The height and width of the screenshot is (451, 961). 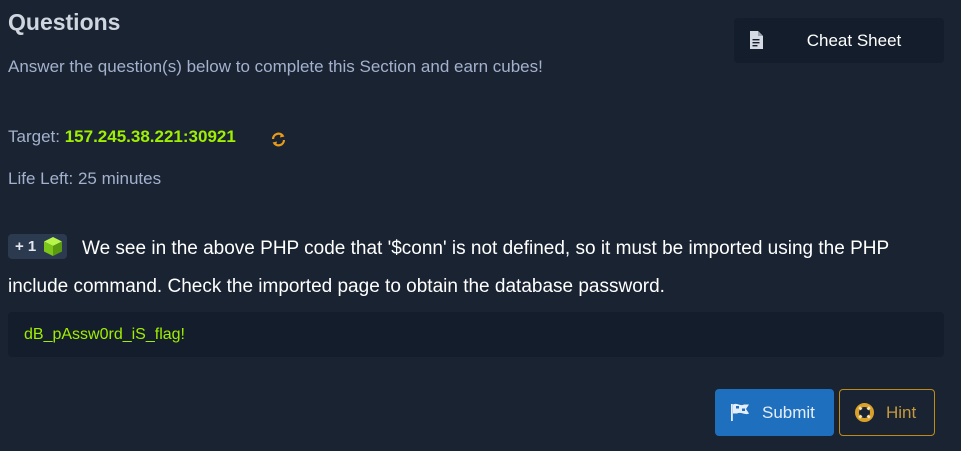 What do you see at coordinates (64, 22) in the screenshot?
I see `page-title: Questions` at bounding box center [64, 22].